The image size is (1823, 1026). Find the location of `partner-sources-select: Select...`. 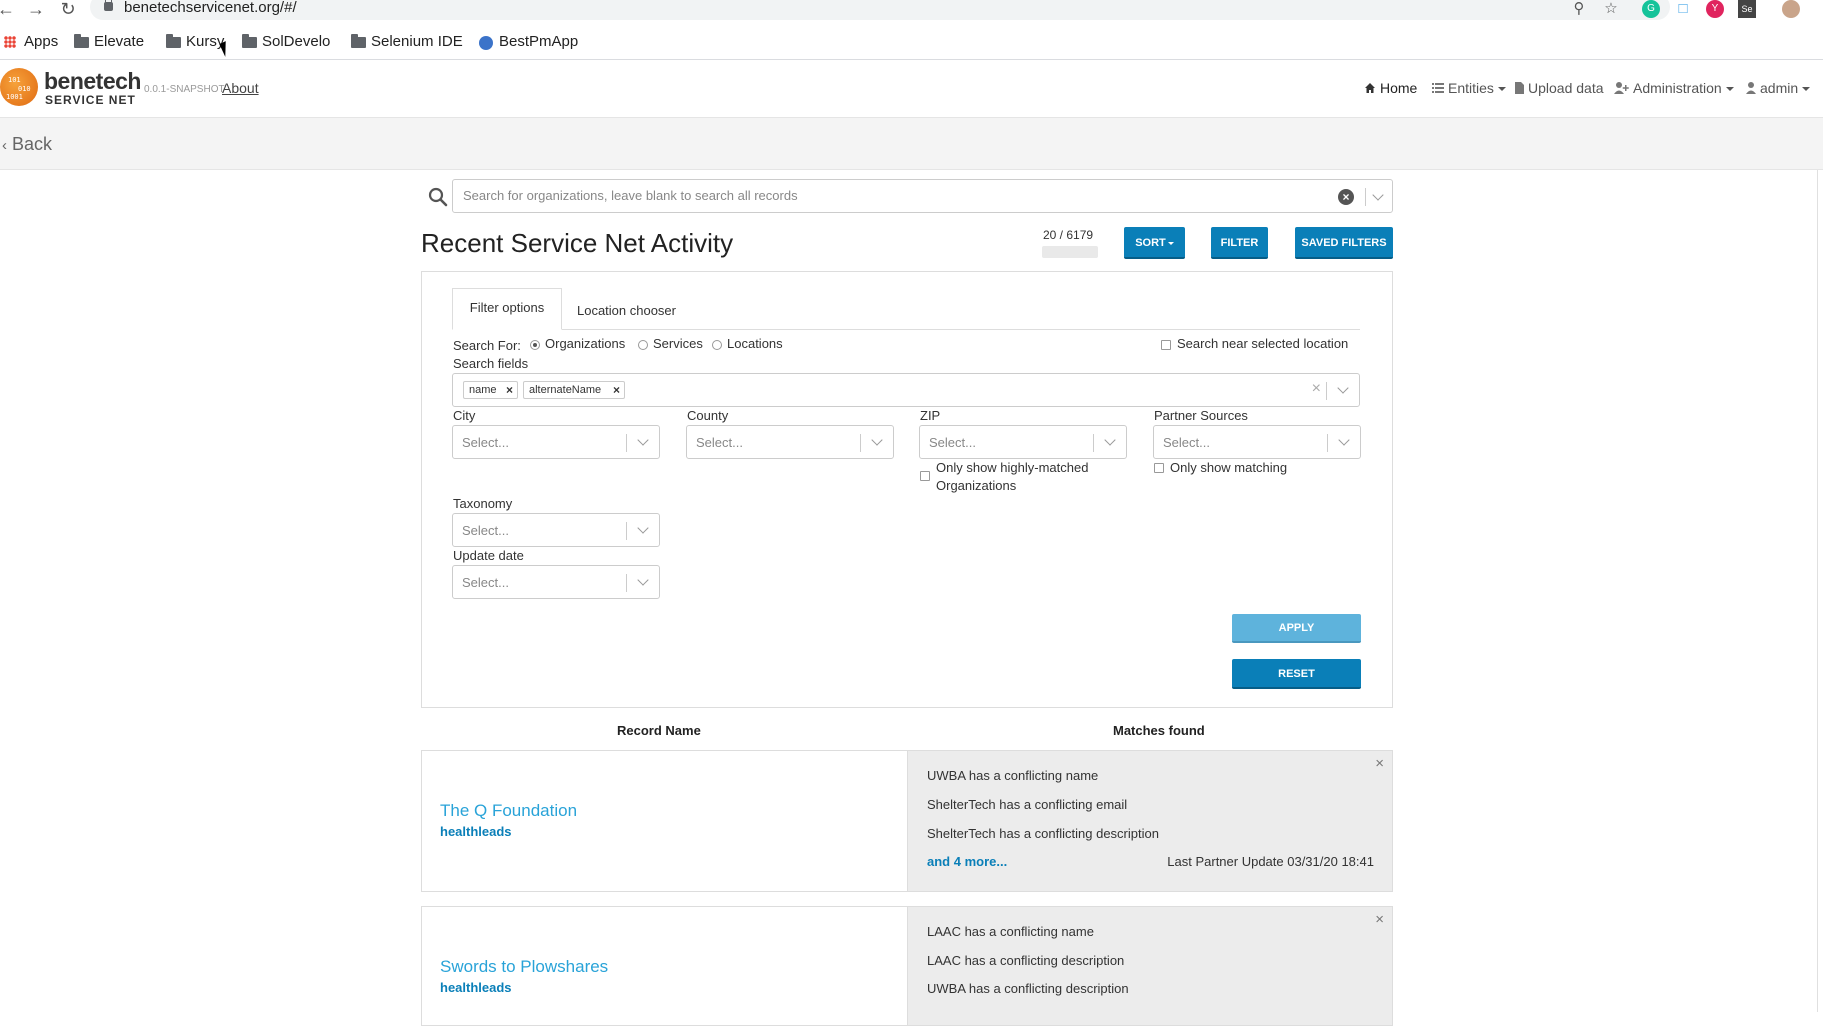

partner-sources-select: Select... is located at coordinates (1257, 442).